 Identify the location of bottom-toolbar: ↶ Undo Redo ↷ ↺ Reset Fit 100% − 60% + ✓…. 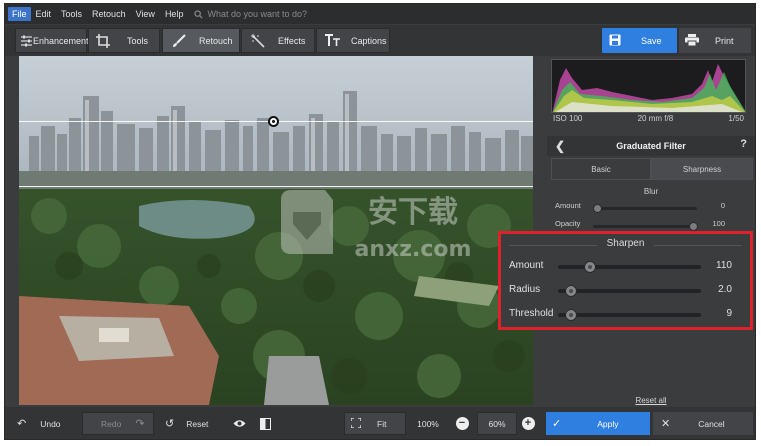
(380, 423).